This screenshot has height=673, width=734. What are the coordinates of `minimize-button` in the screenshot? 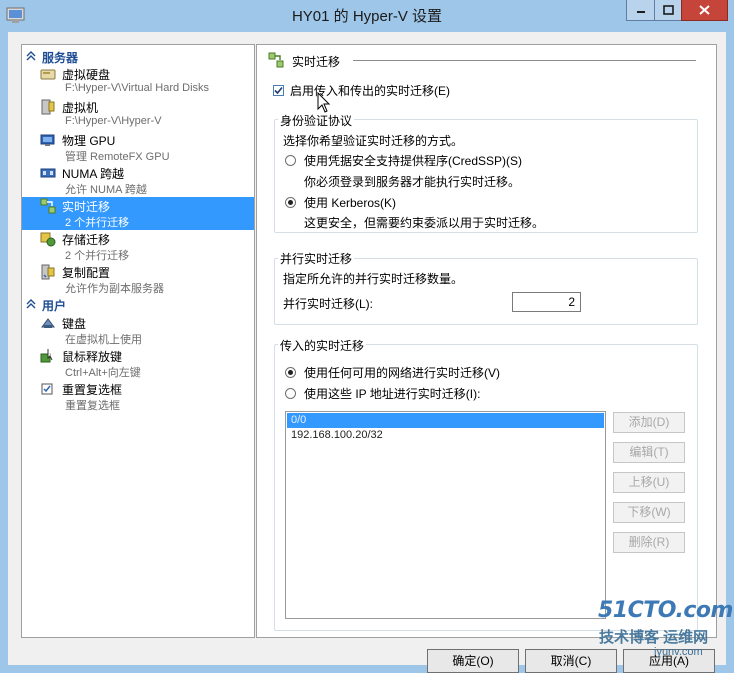 It's located at (640, 10).